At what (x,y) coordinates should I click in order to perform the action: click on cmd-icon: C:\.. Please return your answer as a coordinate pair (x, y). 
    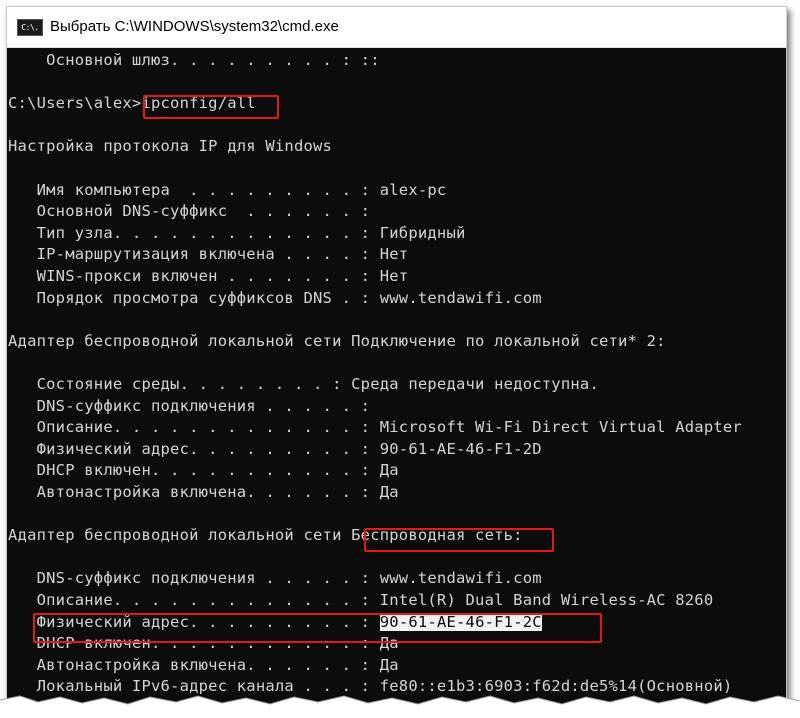
    Looking at the image, I should click on (30, 27).